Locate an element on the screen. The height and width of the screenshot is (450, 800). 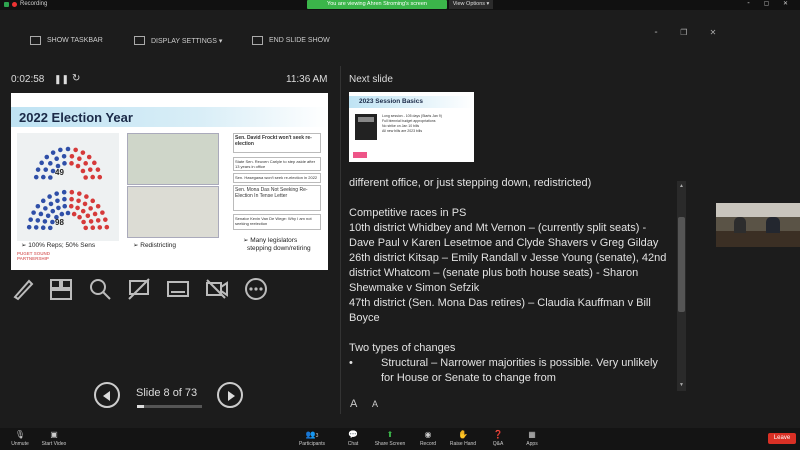
previous-slide-button is located at coordinates (107, 395).